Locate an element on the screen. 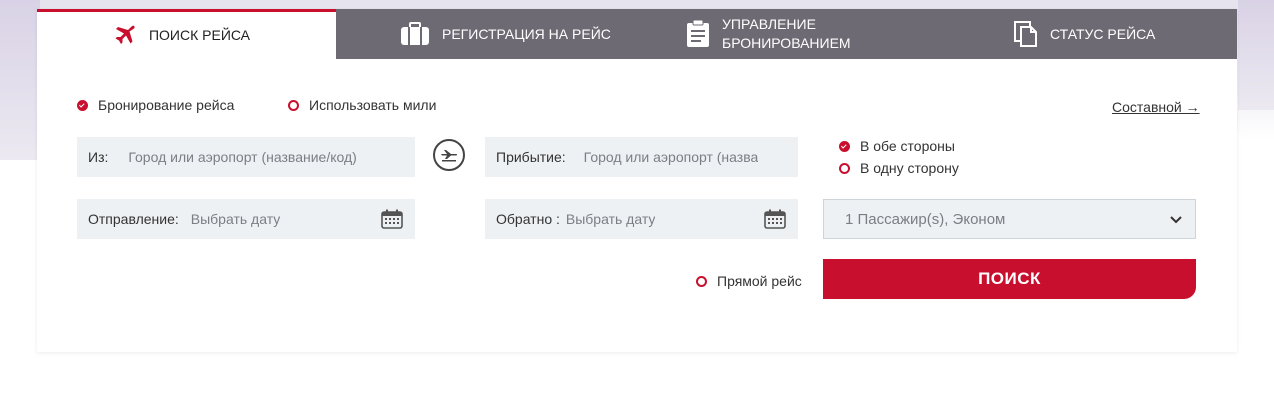  swap-direction-icon is located at coordinates (449, 155).